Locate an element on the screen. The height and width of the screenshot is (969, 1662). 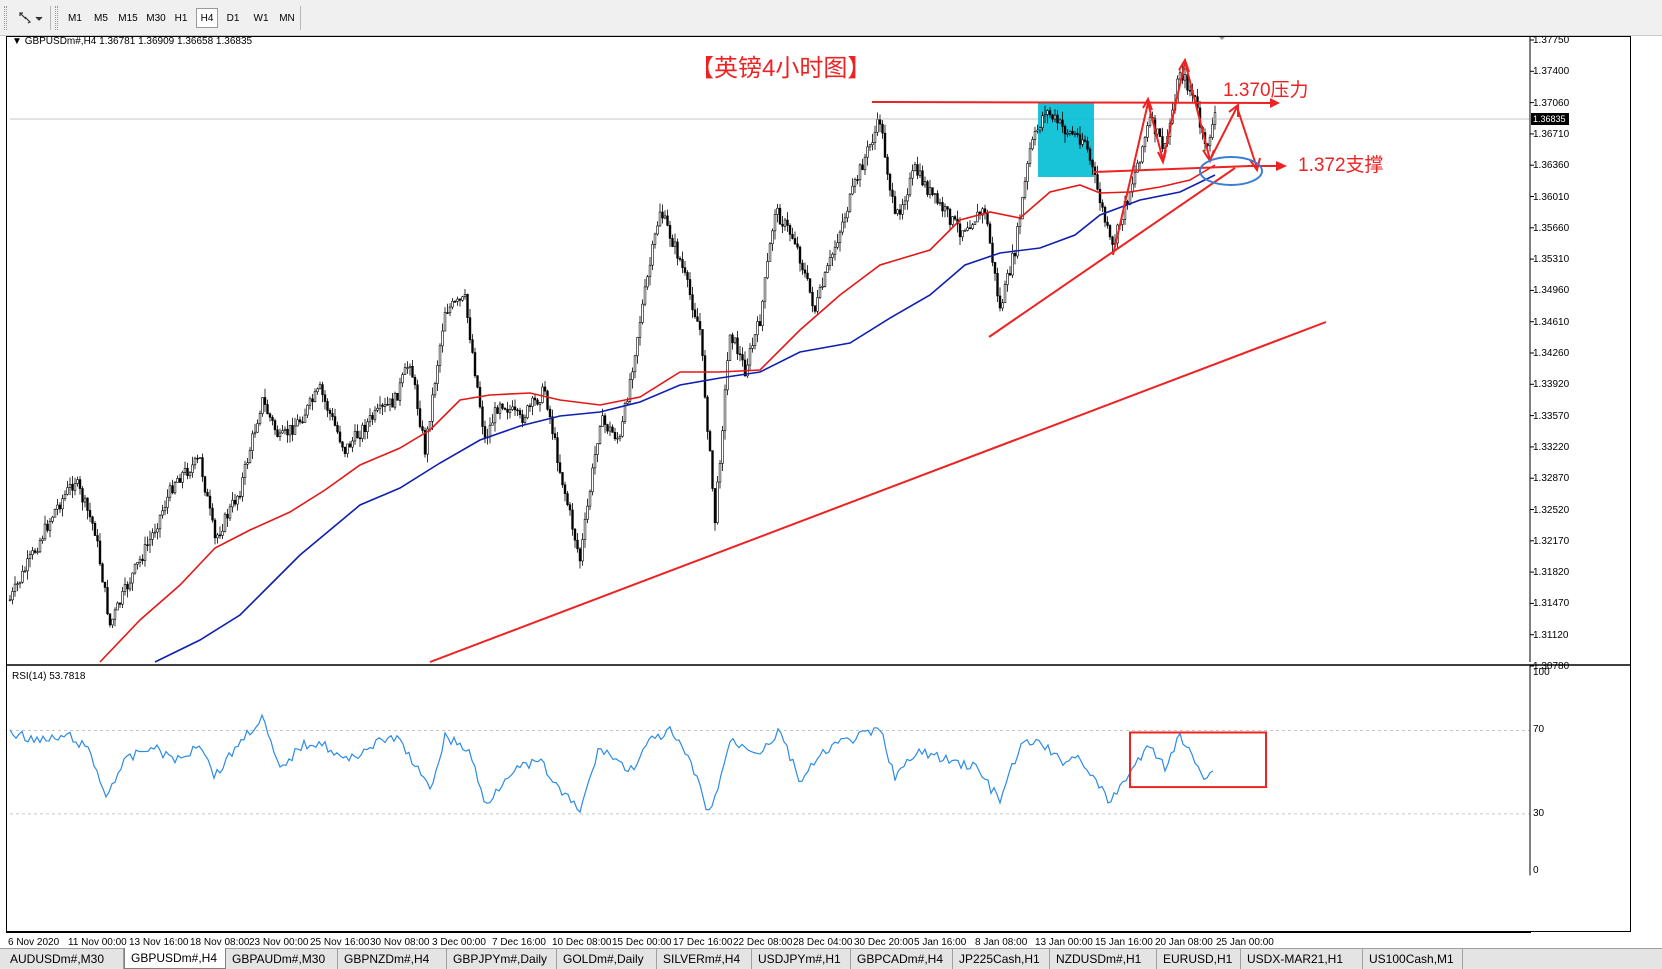
drawing-tools-dropdown is located at coordinates (30, 18).